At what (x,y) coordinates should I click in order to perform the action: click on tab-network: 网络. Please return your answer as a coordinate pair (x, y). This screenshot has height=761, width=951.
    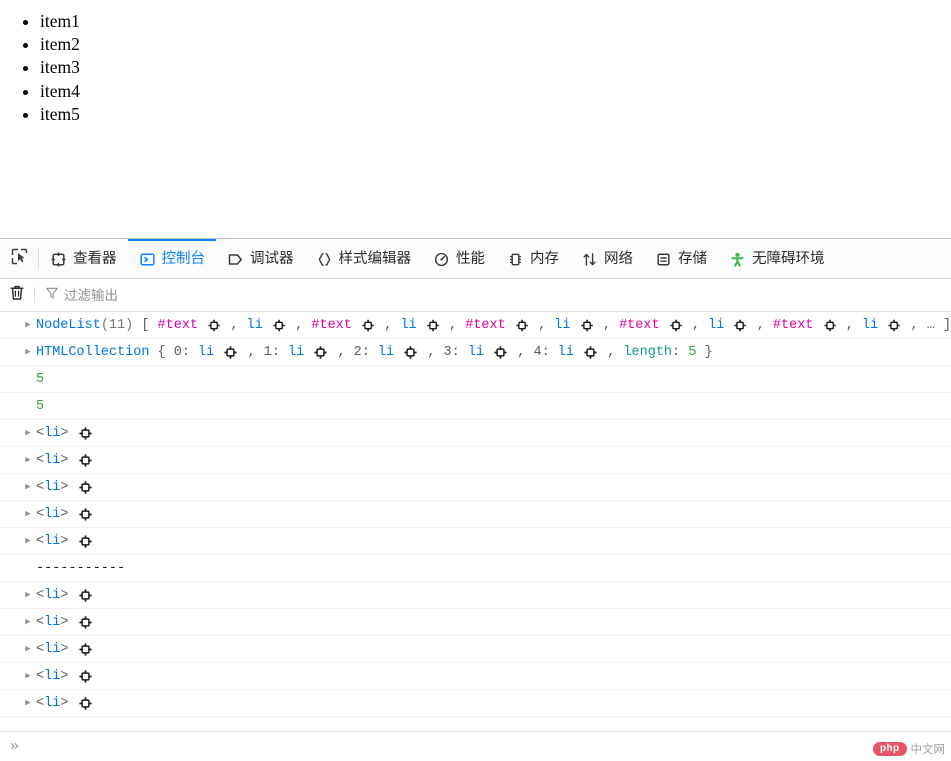
    Looking at the image, I should click on (607, 258).